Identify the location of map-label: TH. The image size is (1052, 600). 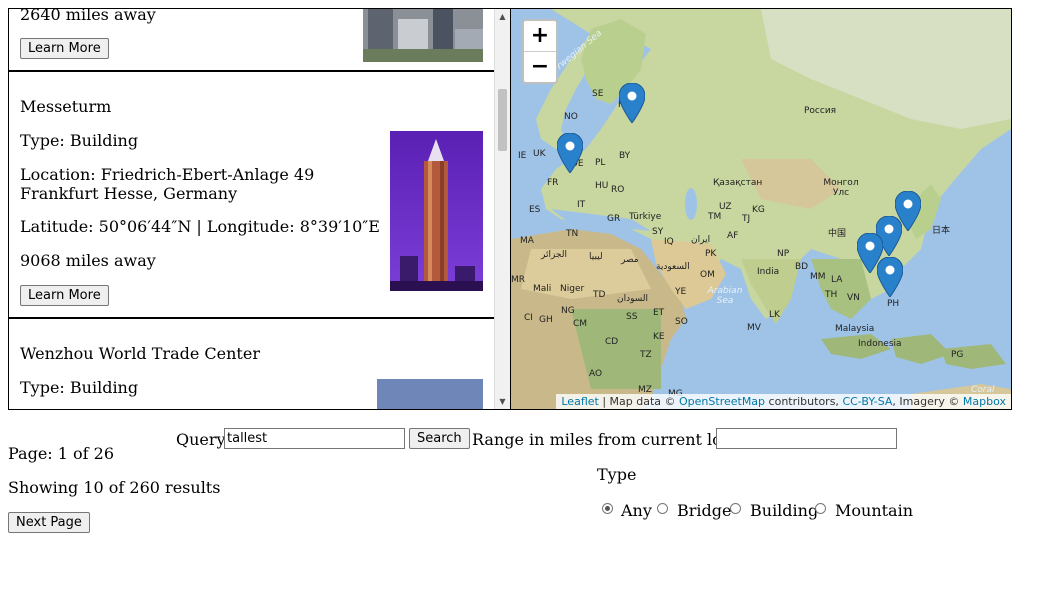
(831, 295).